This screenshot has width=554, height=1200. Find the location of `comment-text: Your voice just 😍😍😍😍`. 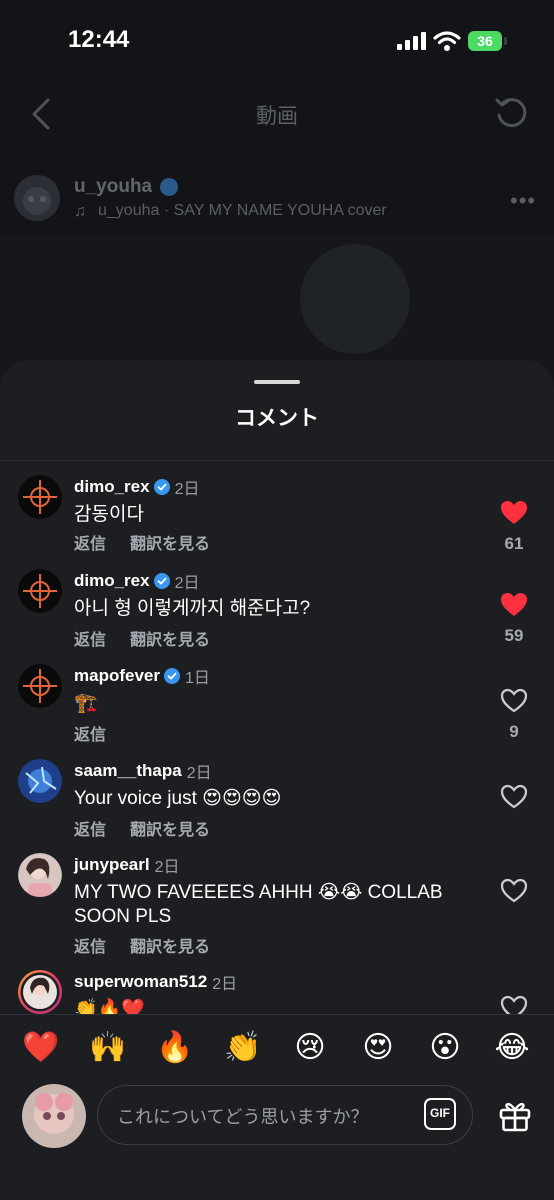

comment-text: Your voice just 😍😍😍😍 is located at coordinates (178, 798).